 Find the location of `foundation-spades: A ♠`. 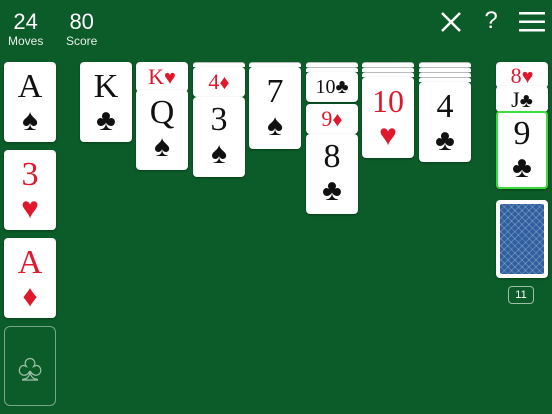

foundation-spades: A ♠ is located at coordinates (30, 102).